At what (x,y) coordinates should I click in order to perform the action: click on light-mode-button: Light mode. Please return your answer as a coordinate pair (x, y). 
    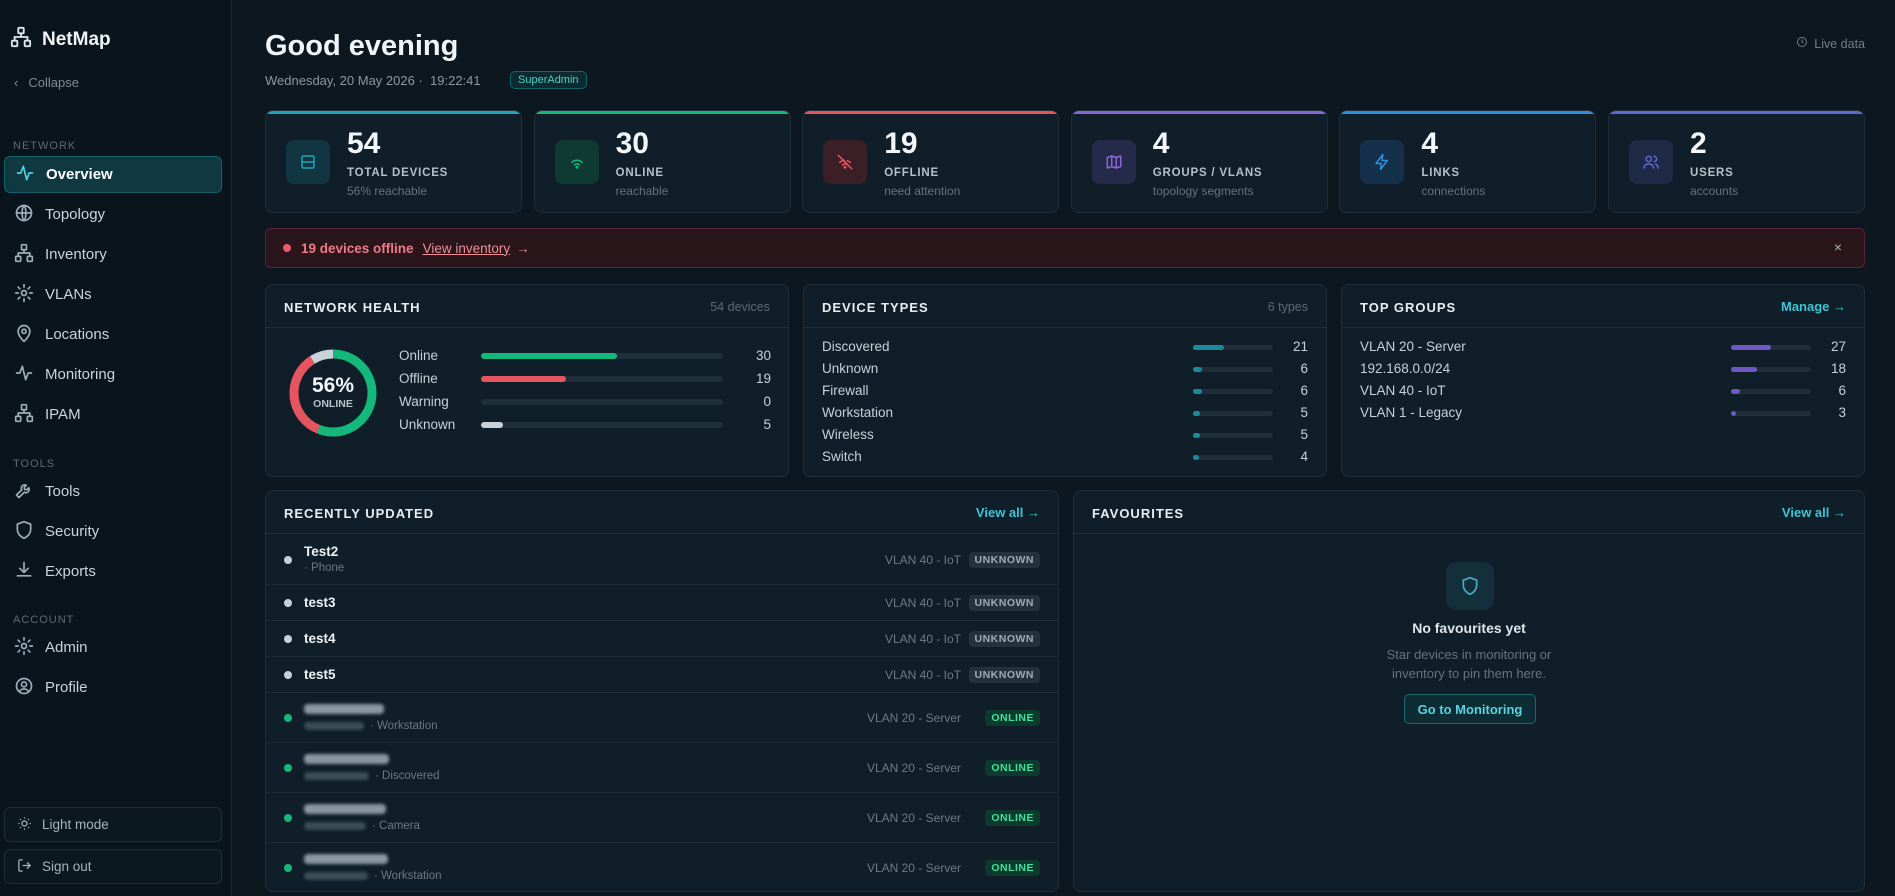
    Looking at the image, I should click on (113, 824).